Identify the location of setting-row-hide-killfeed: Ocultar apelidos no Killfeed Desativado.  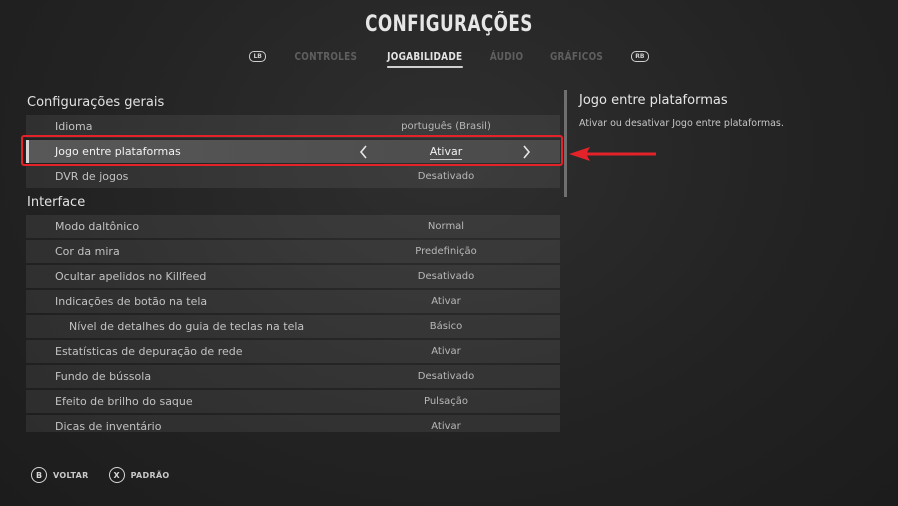
(293, 276).